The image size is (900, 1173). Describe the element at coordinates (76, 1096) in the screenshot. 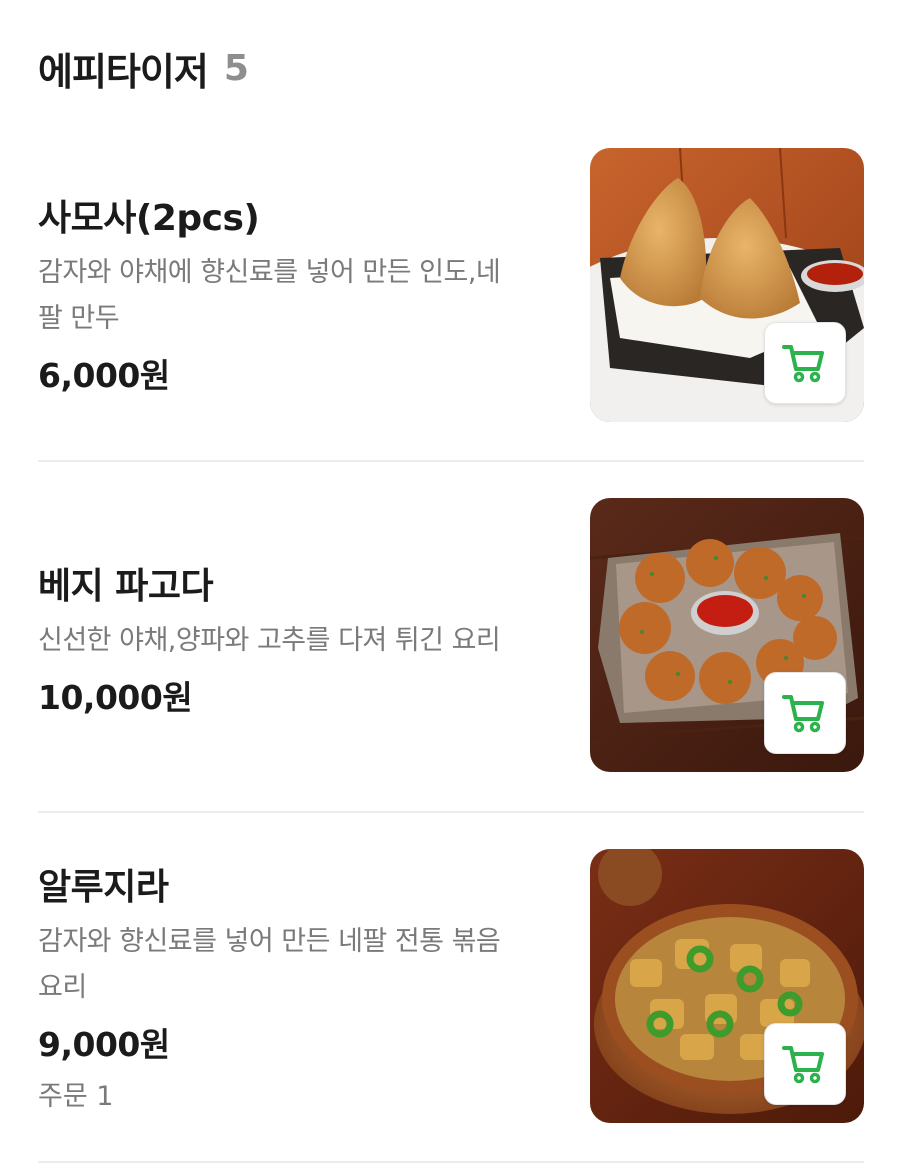

I see `order-count: 주문 1` at that location.